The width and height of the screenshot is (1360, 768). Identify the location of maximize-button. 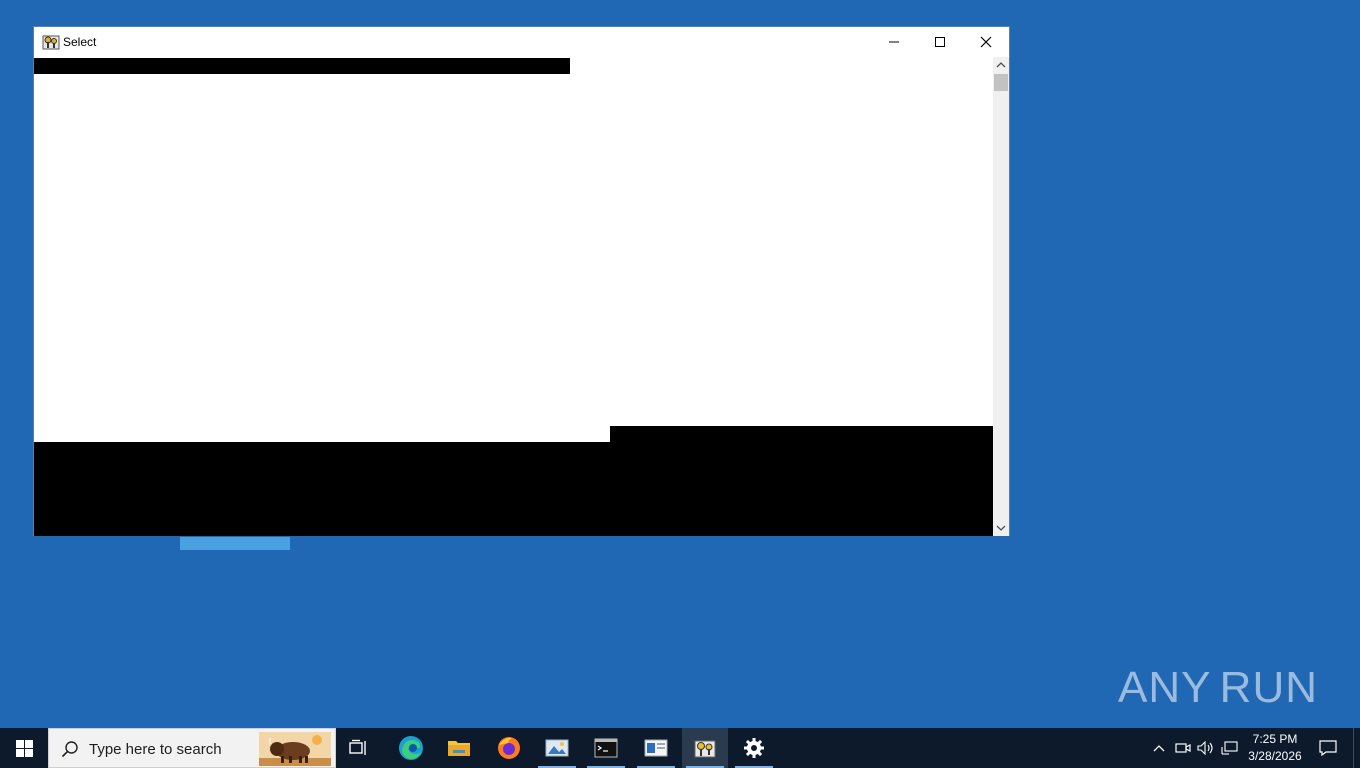
(940, 42).